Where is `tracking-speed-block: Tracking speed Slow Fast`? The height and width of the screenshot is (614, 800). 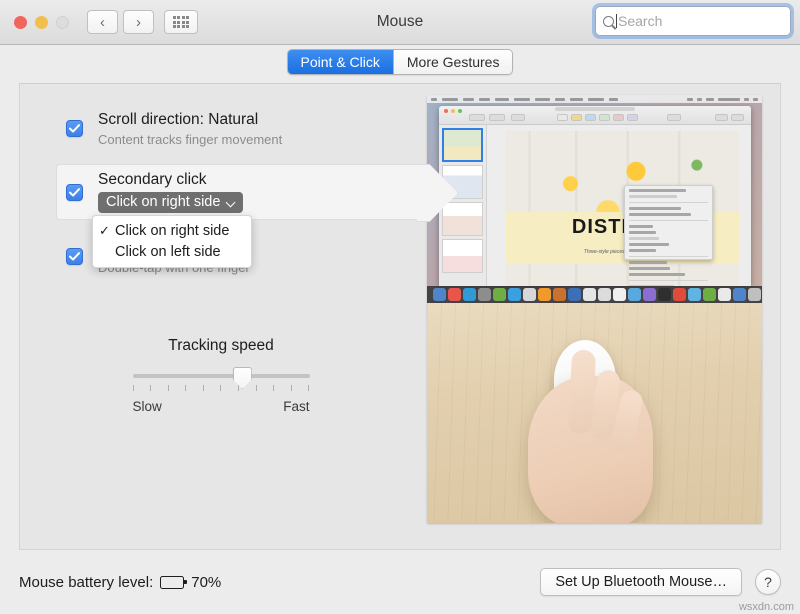
tracking-speed-block: Tracking speed Slow Fast is located at coordinates (221, 375).